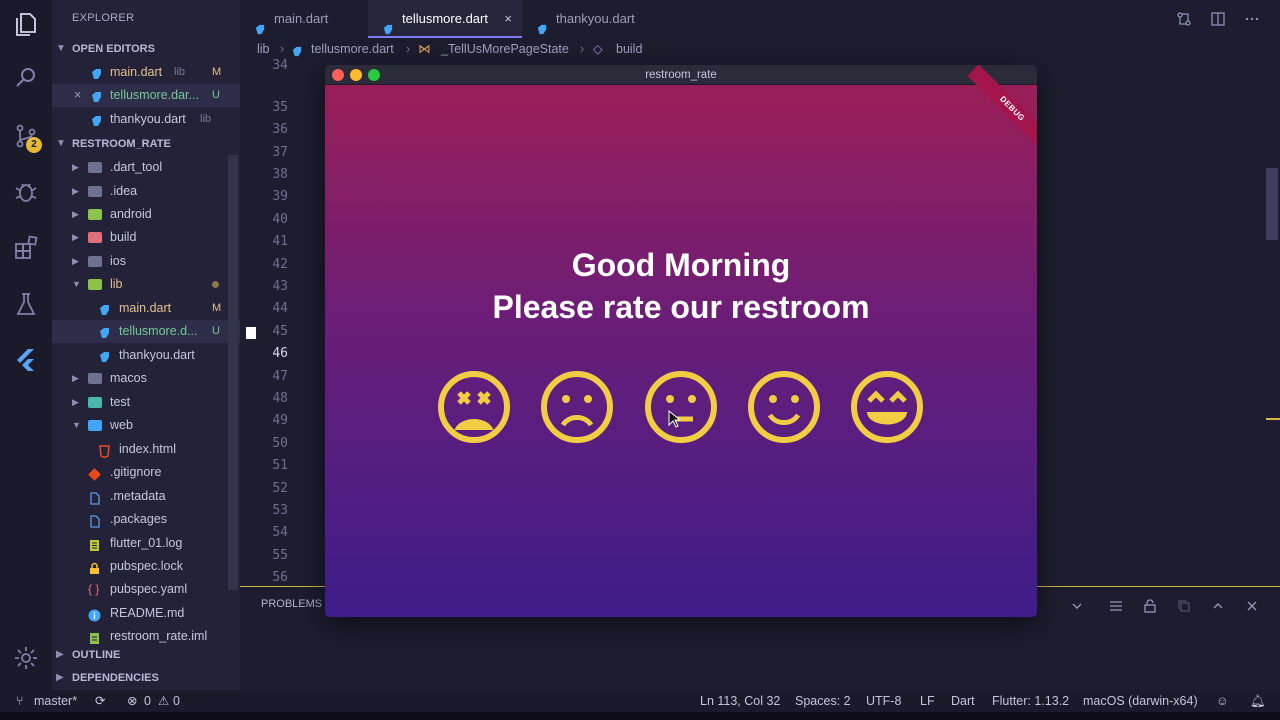 The width and height of the screenshot is (1280, 720). Describe the element at coordinates (146, 49) in the screenshot. I see `open-editors-header: ▼ OPEN EDITORS` at that location.